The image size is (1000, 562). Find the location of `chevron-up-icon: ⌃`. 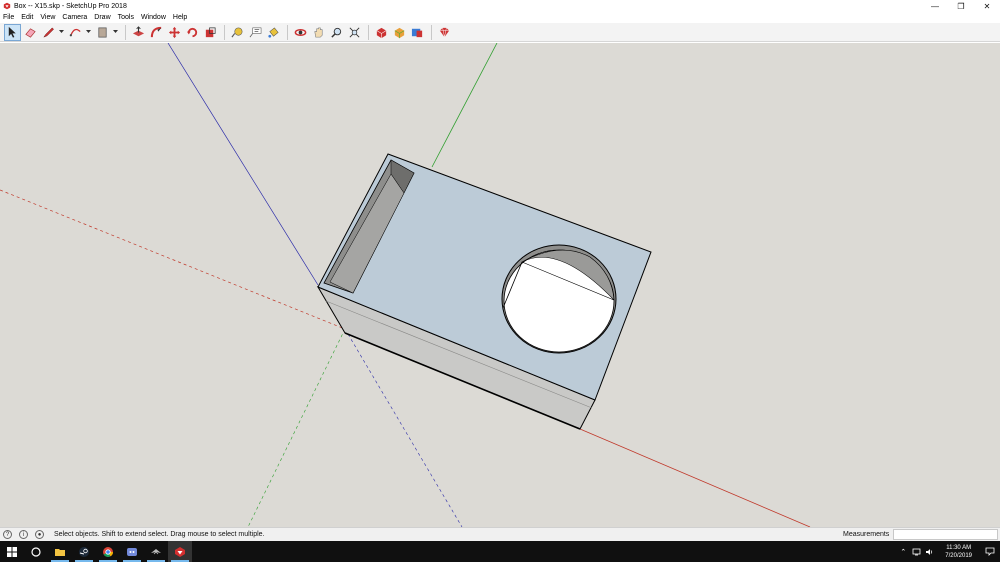

chevron-up-icon: ⌃ is located at coordinates (903, 552).